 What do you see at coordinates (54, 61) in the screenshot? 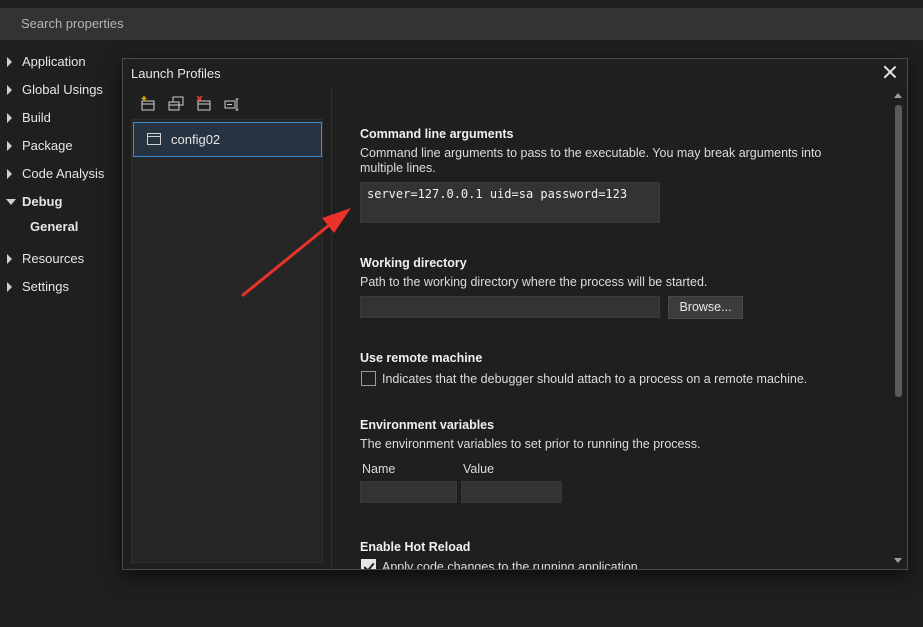
I see `nav-item-label: Application` at bounding box center [54, 61].